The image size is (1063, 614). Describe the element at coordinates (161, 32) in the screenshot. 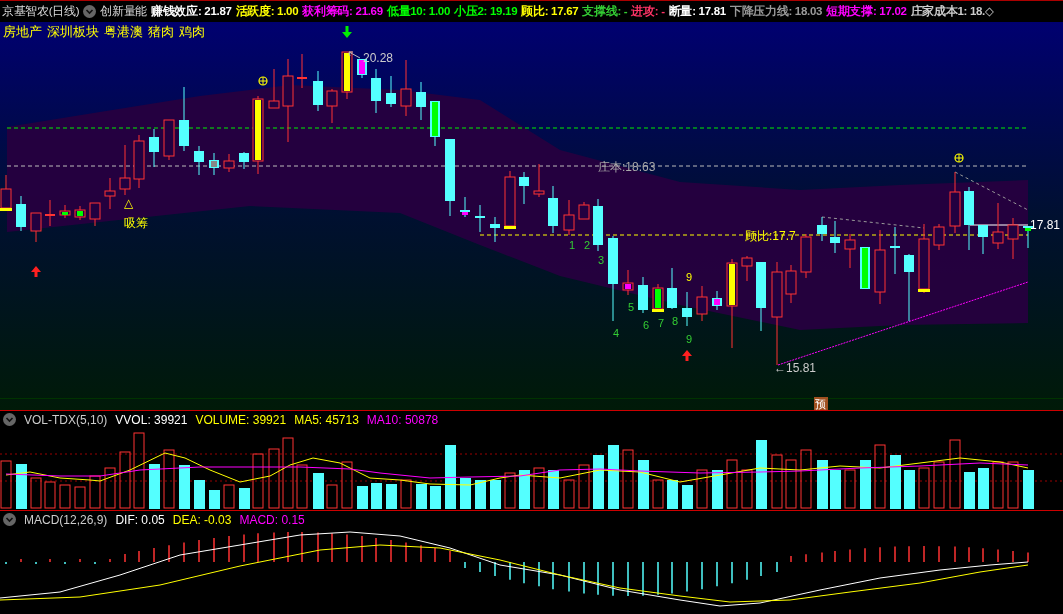

I see `sector-tag: 猪肉` at that location.